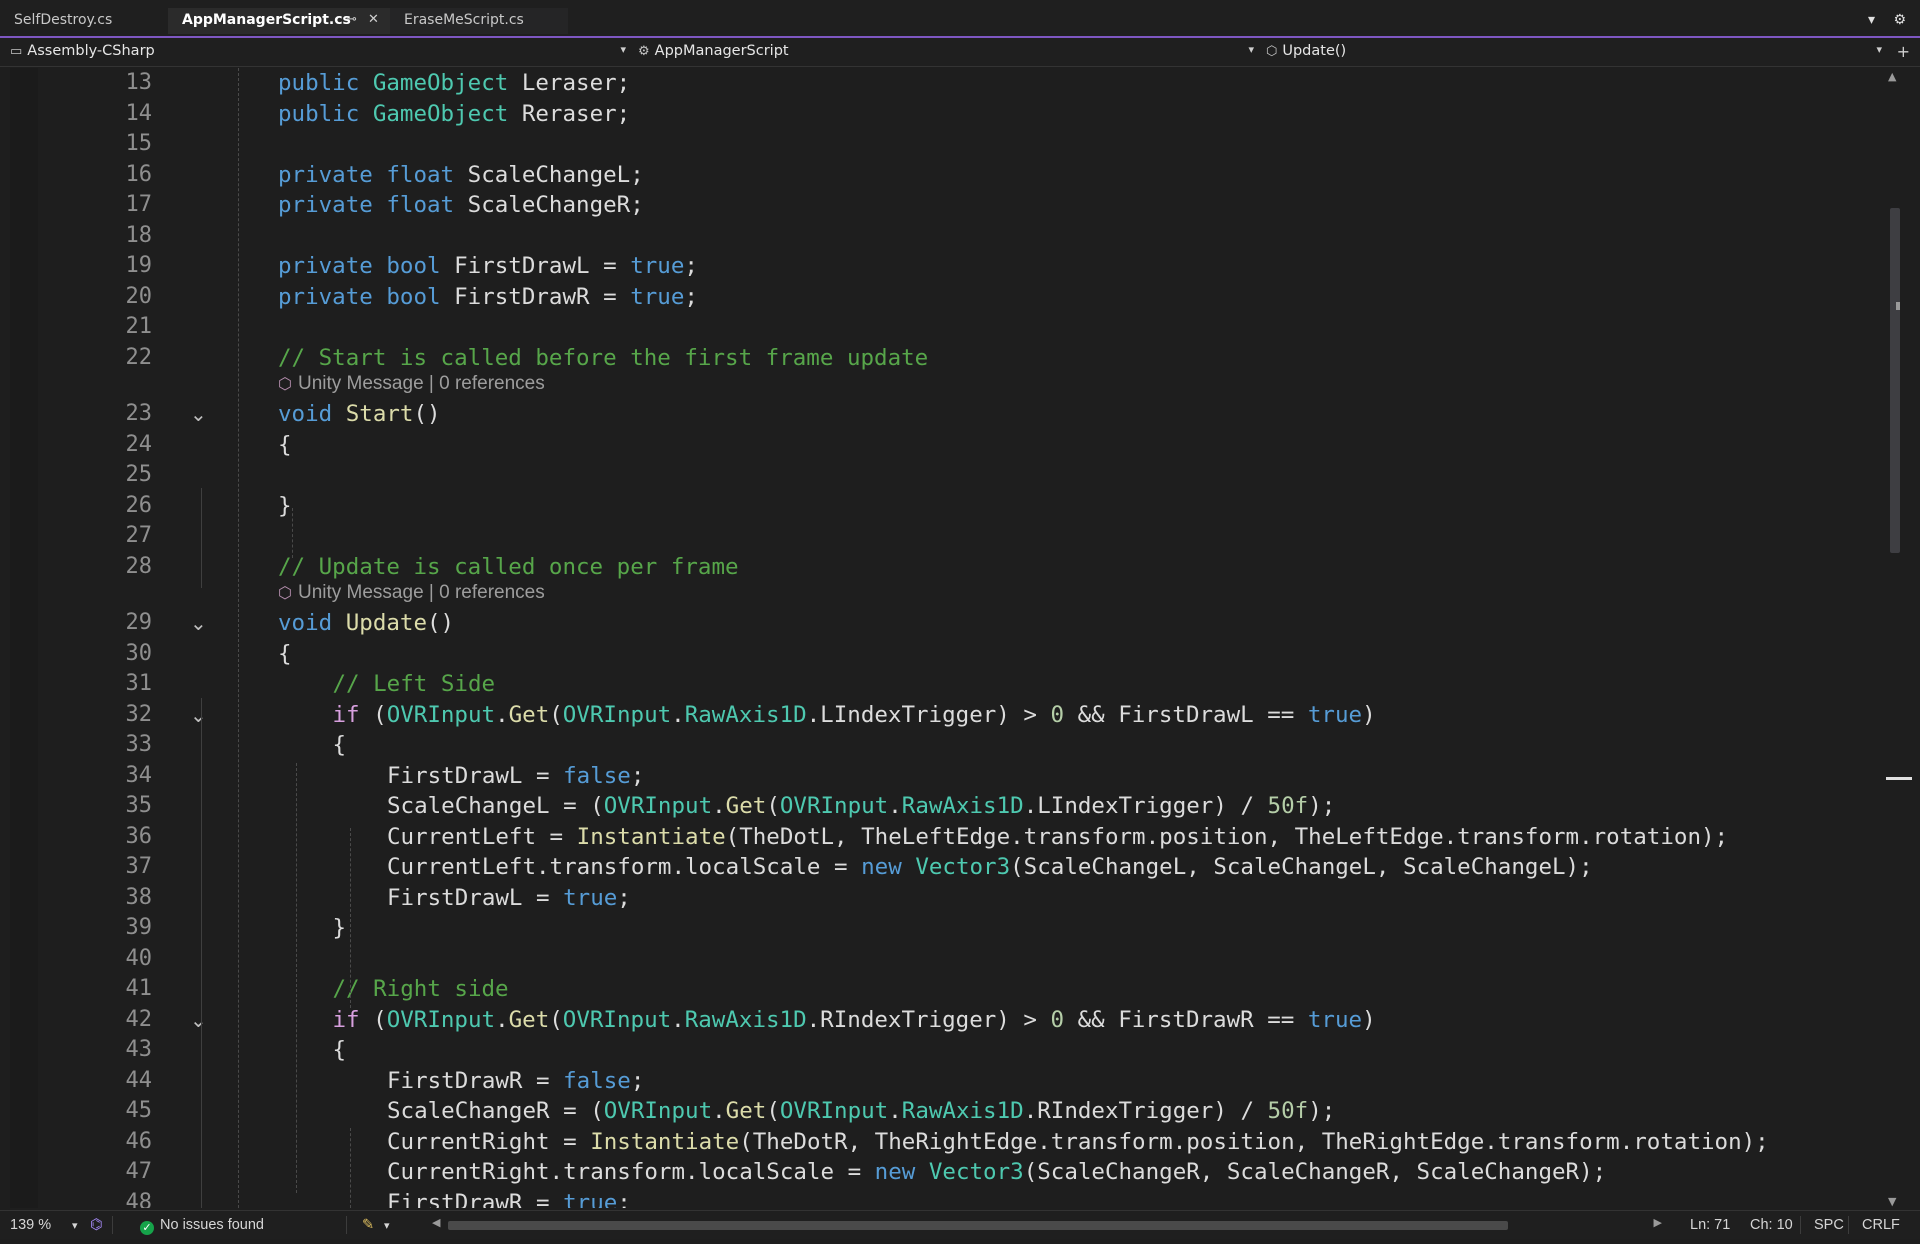 The image size is (1920, 1244). I want to click on code-token: 50f, so click(1288, 806).